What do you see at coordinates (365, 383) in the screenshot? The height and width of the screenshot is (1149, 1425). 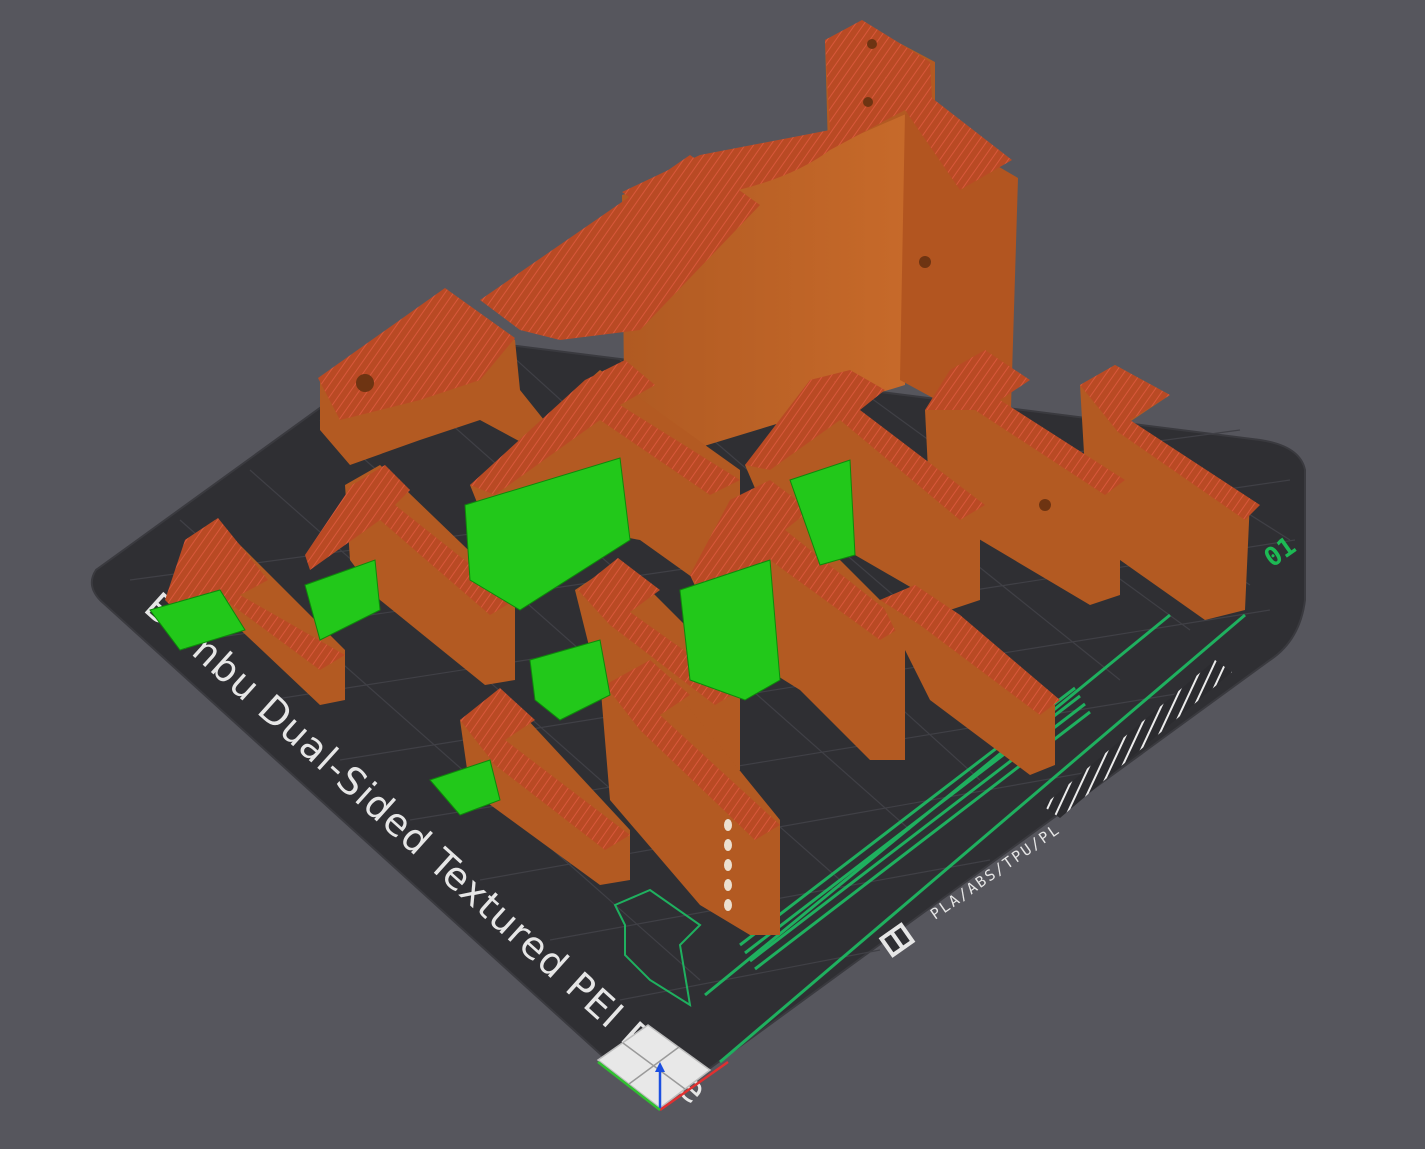 I see `arm-plate-hole` at bounding box center [365, 383].